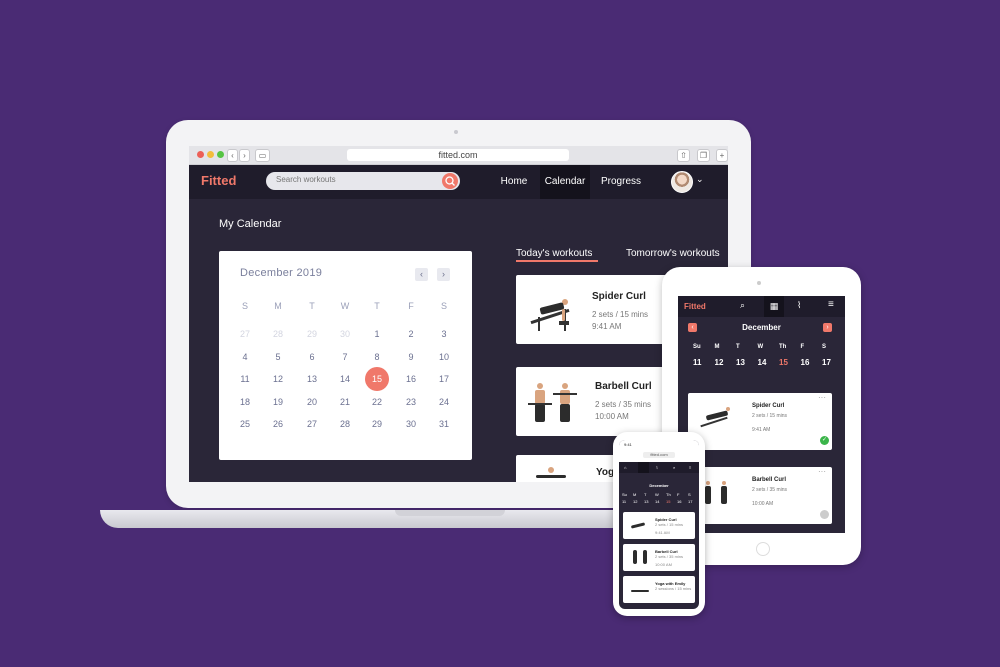  What do you see at coordinates (210, 154) in the screenshot?
I see `minimize-window-button` at bounding box center [210, 154].